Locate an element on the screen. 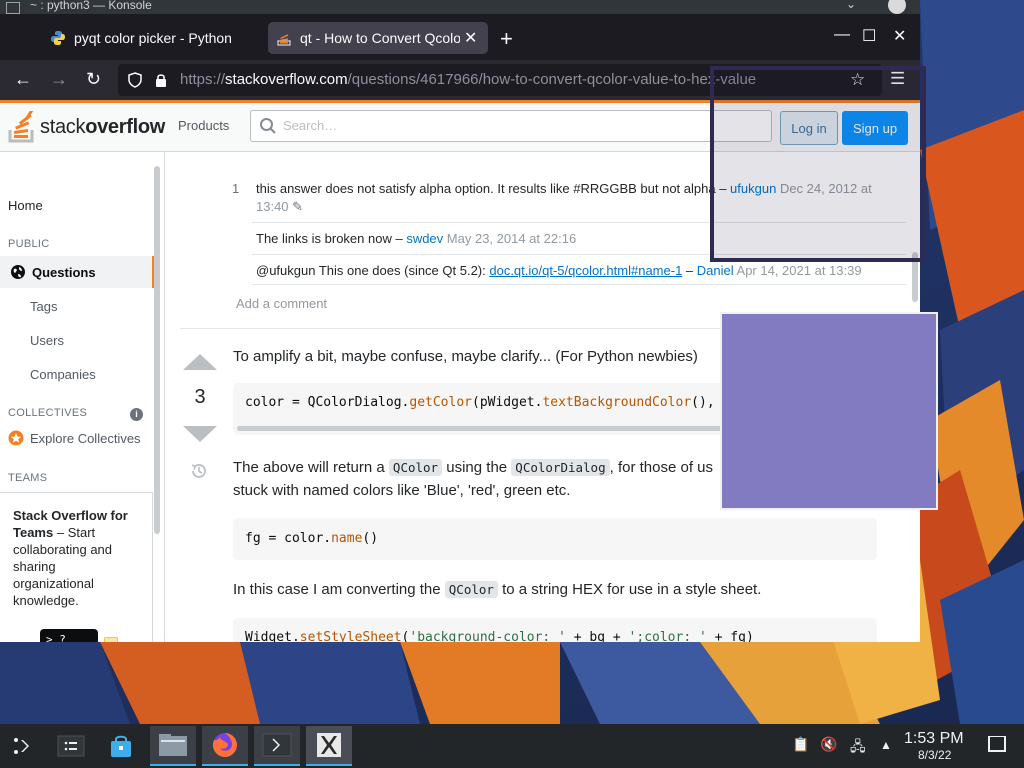  volume-muted-icon: 🔇 is located at coordinates (828, 744).